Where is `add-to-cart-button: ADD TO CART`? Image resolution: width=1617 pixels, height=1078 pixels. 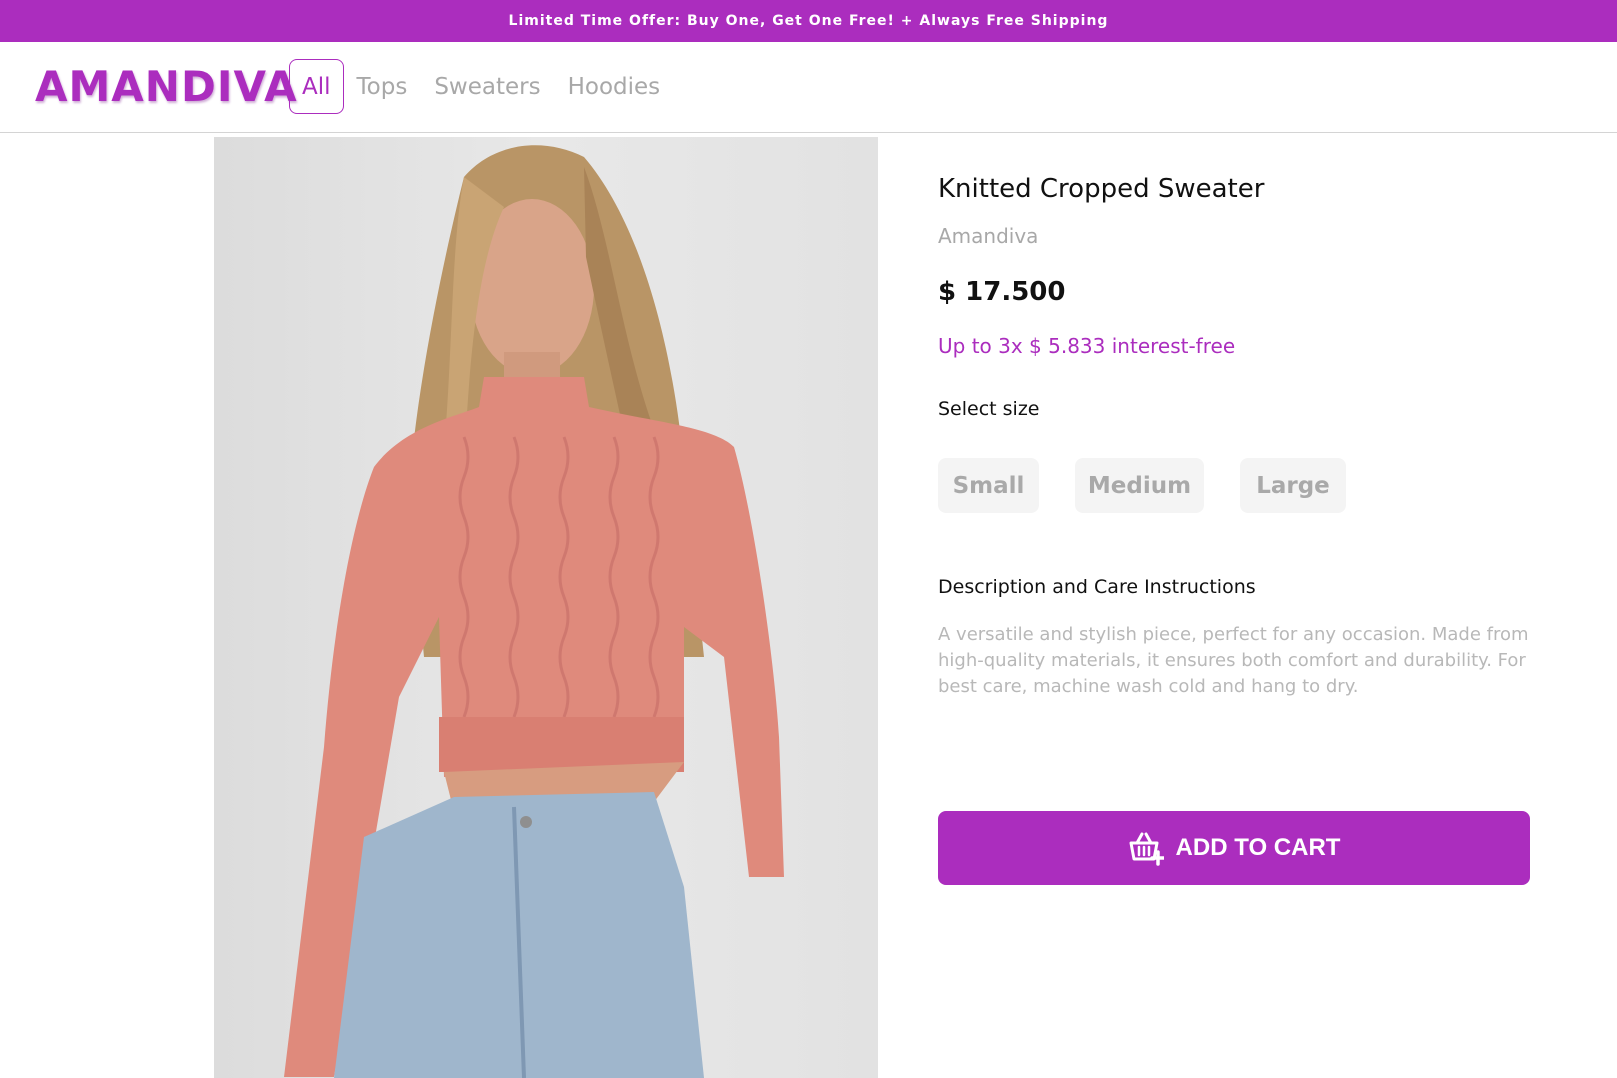
add-to-cart-button: ADD TO CART is located at coordinates (1234, 848).